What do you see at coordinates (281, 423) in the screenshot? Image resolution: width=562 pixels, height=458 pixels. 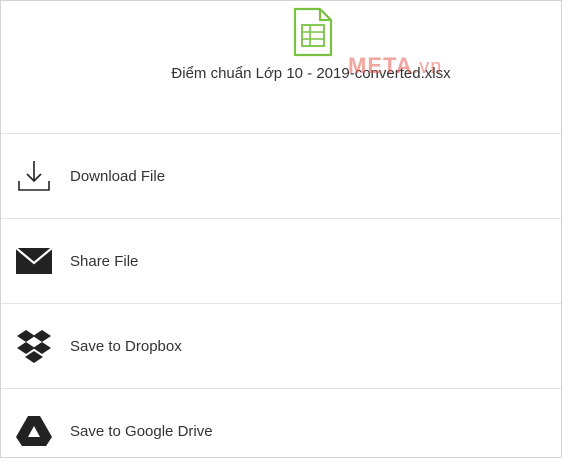 I see `save-to-google-drive-item: Save to Google Drive` at bounding box center [281, 423].